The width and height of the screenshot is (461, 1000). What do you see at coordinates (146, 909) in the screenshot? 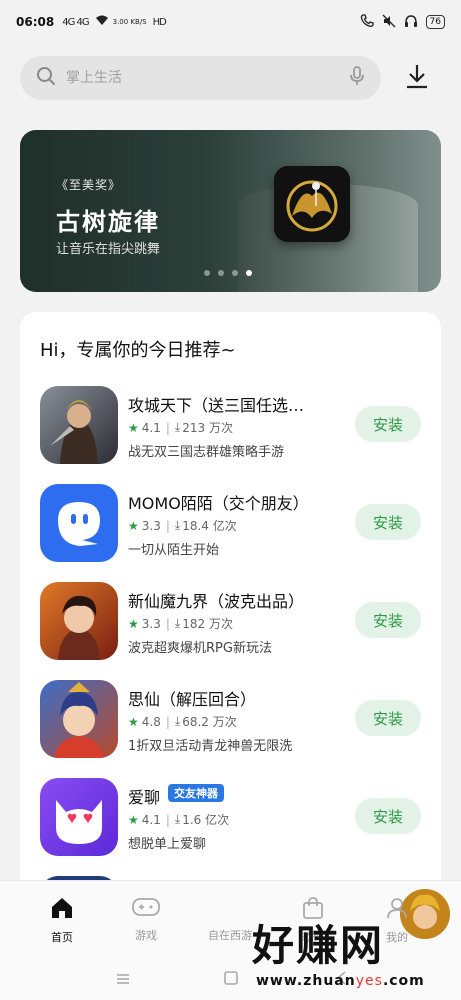
I see `gamepad-icon` at bounding box center [146, 909].